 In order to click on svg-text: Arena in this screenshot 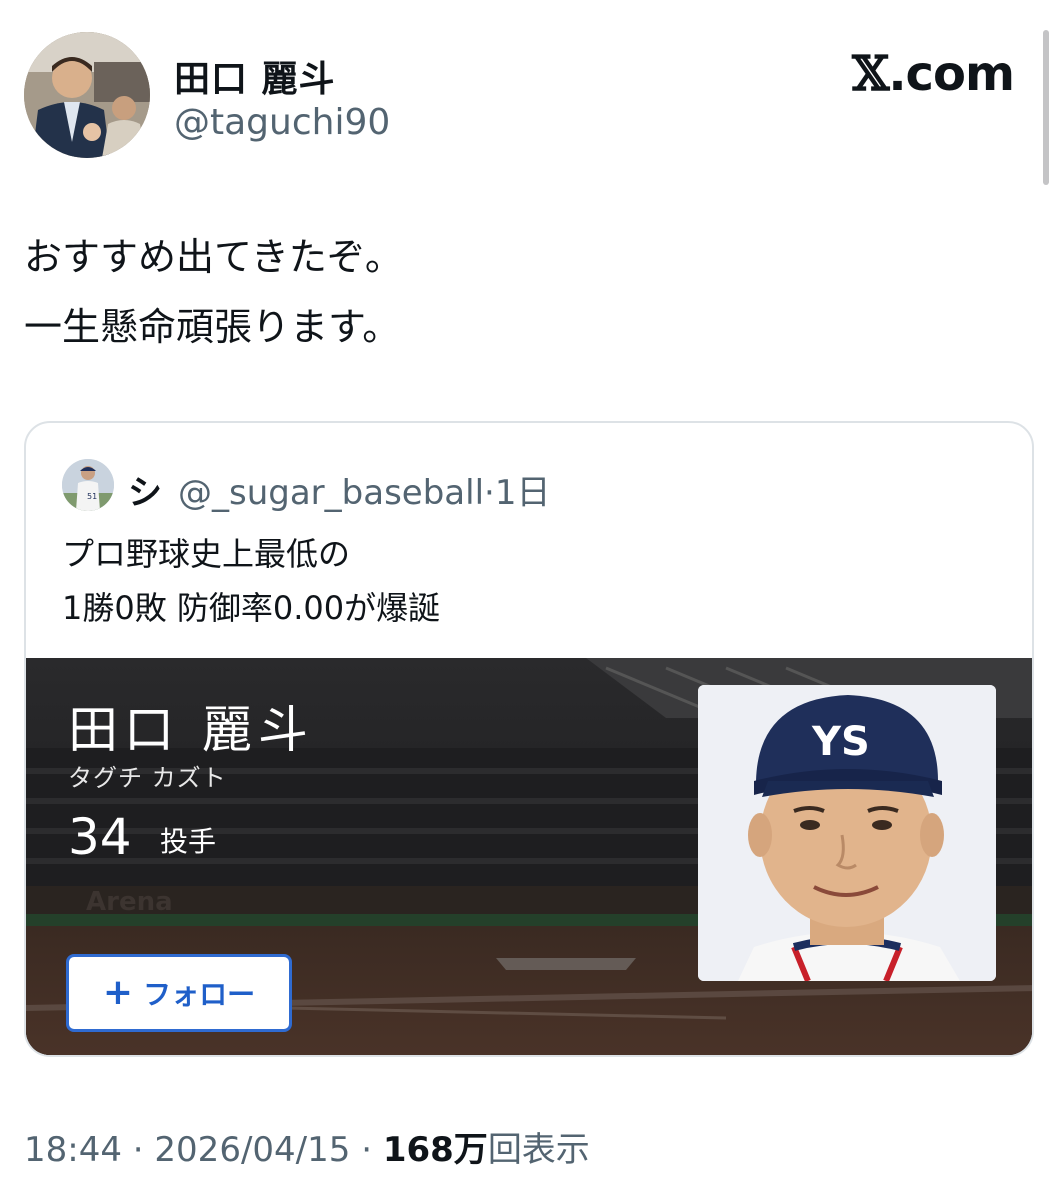, I will do `click(129, 902)`.